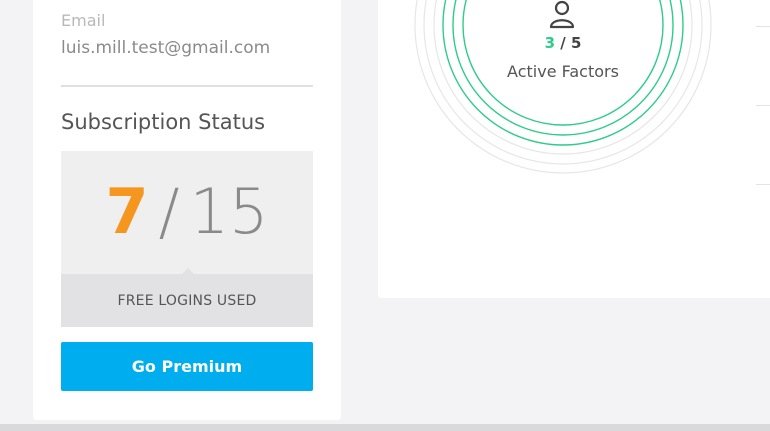 The width and height of the screenshot is (770, 431). I want to click on logins-total-count: 15, so click(229, 211).